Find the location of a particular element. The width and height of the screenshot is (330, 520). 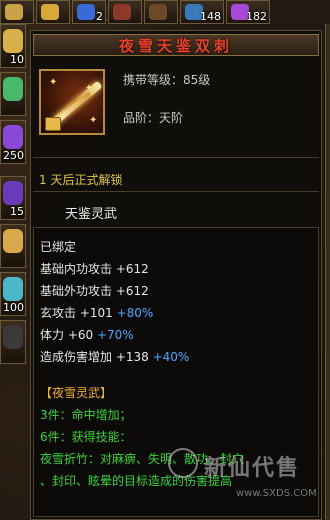

inventory-top-bar: 2 148 182 is located at coordinates (165, 12).